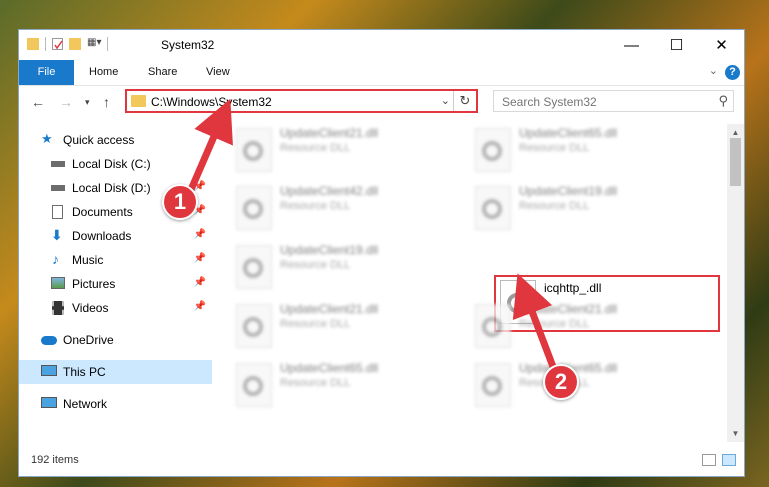 The width and height of the screenshot is (769, 487). What do you see at coordinates (709, 460) in the screenshot?
I see `details-view-icon` at bounding box center [709, 460].